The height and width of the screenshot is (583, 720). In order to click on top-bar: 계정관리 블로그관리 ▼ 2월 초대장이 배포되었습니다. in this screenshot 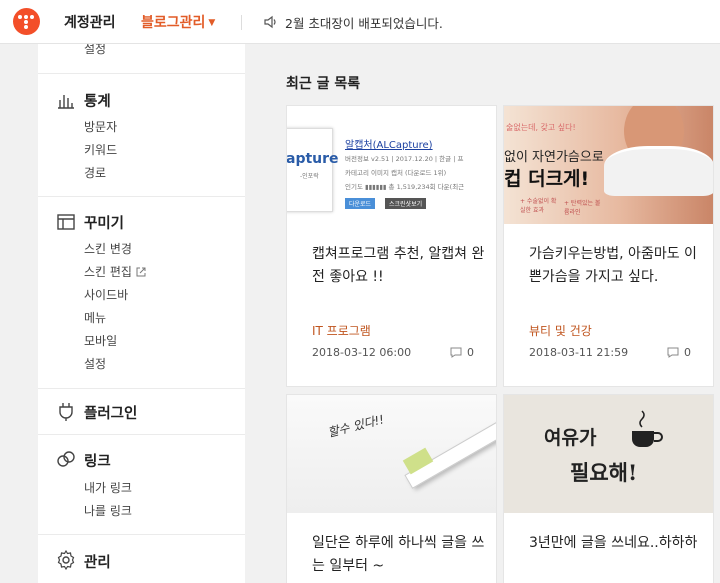, I will do `click(360, 22)`.